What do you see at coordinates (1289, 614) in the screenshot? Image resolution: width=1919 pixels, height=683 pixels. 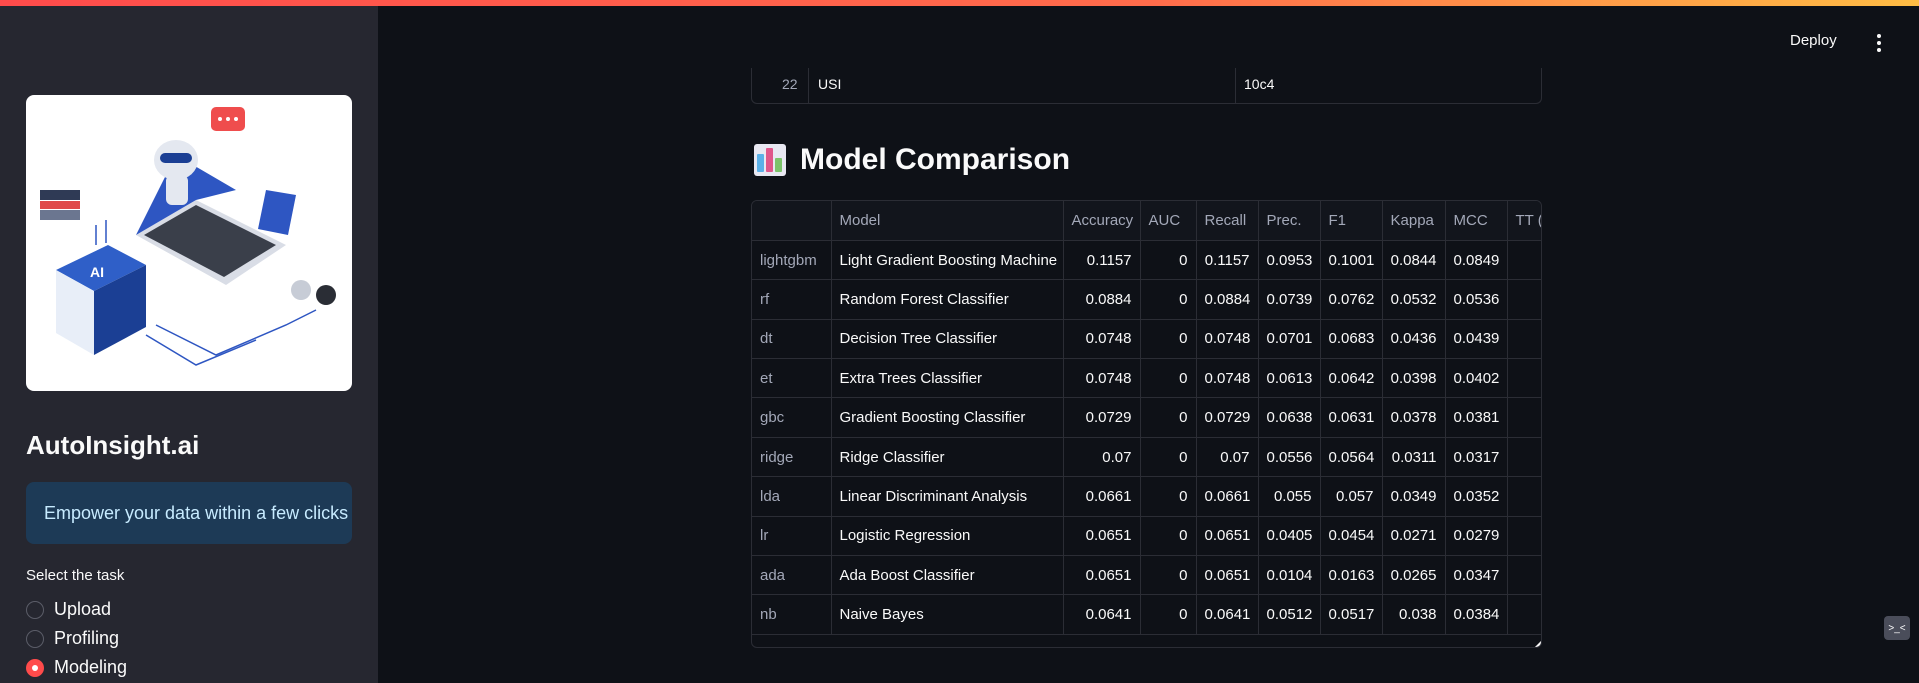 I see `table-cell-prec: 0.0512` at bounding box center [1289, 614].